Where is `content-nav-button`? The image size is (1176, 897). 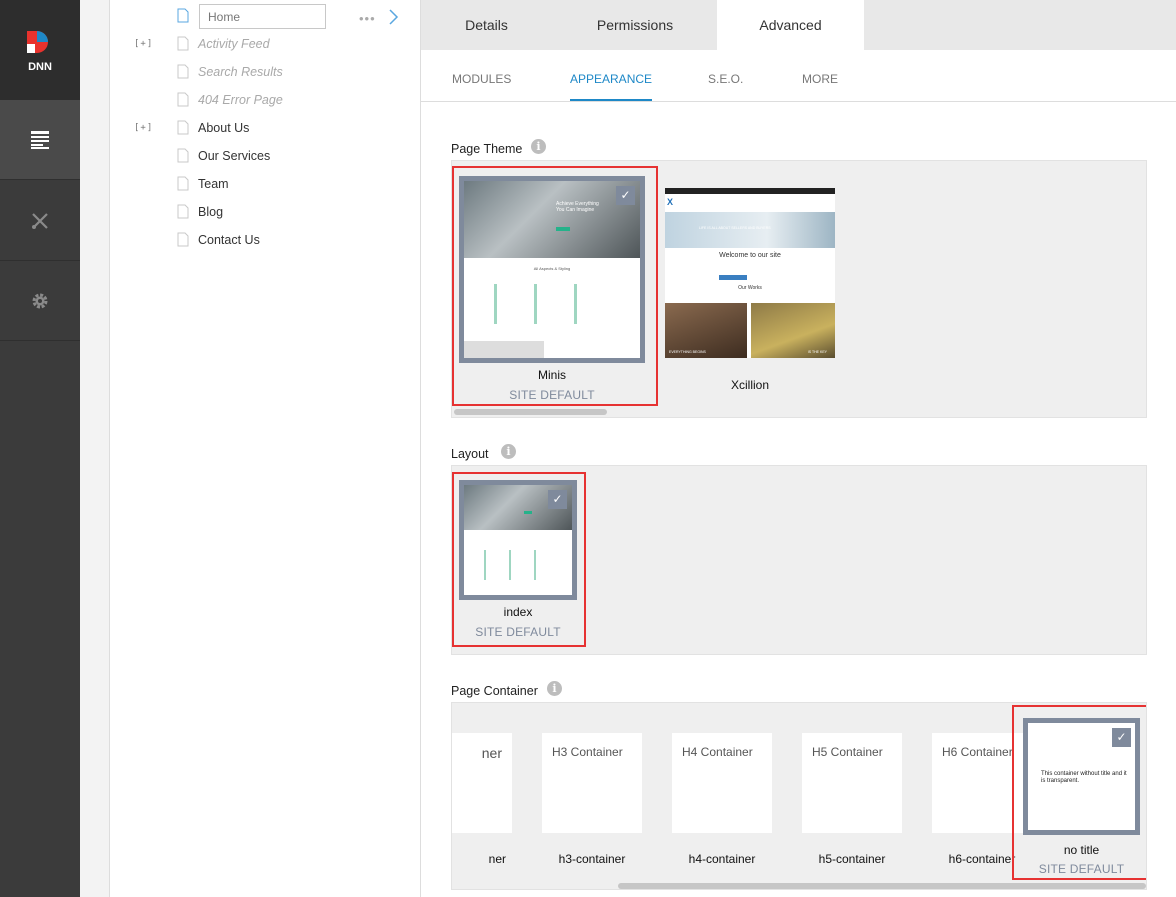 content-nav-button is located at coordinates (40, 140).